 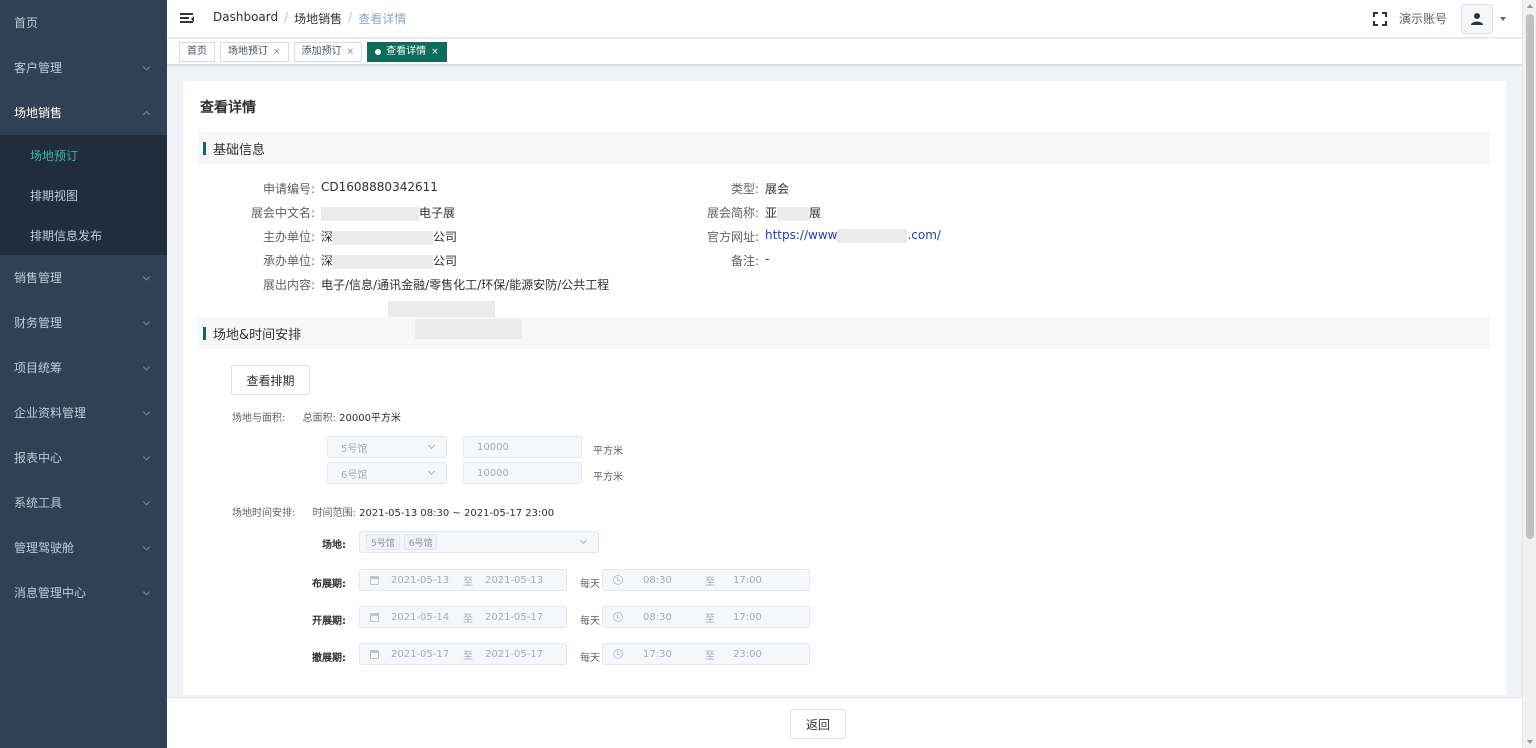 I want to click on website-link: https://www .com/, so click(x=853, y=236).